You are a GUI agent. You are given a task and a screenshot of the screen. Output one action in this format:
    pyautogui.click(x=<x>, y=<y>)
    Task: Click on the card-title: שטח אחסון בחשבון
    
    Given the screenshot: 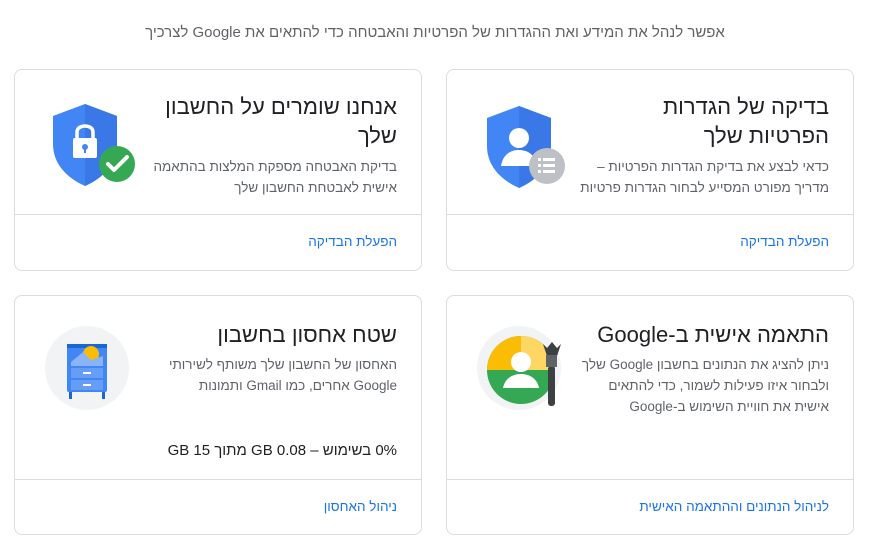 What is the action you would take?
    pyautogui.click(x=307, y=334)
    